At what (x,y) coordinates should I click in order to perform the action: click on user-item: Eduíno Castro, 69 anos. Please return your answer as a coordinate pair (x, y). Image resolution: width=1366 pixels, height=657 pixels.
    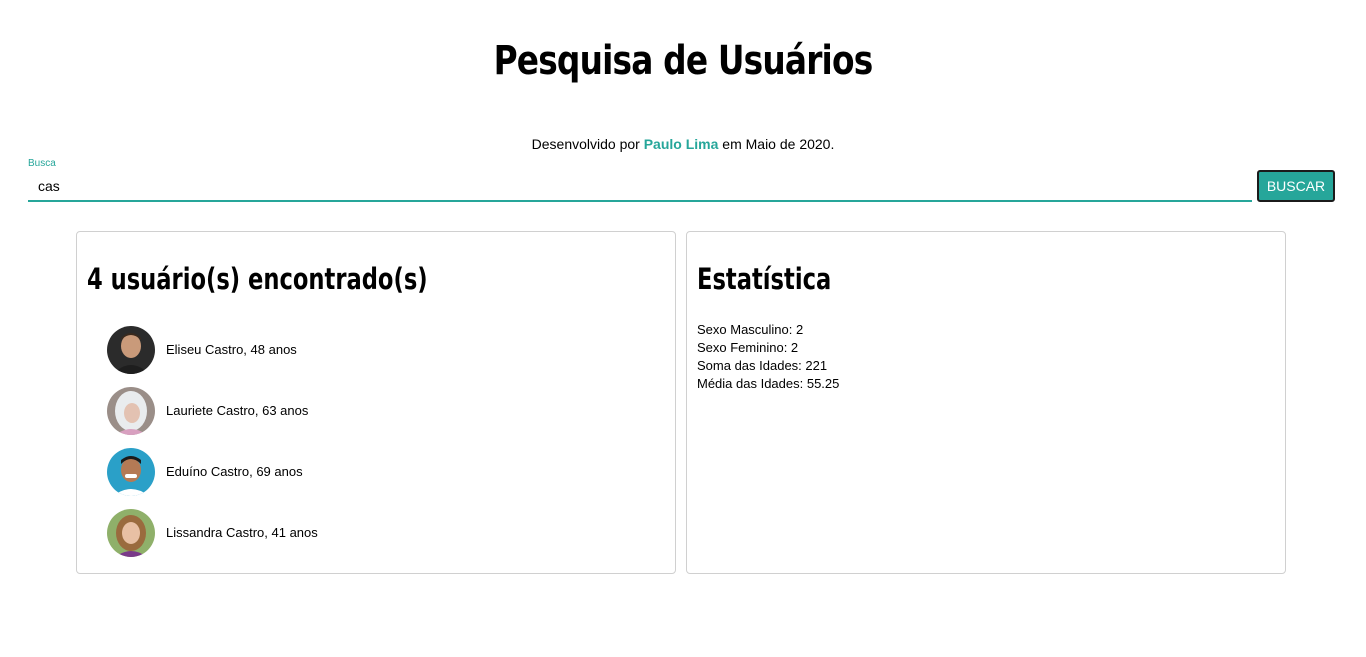
    Looking at the image, I should click on (212, 471).